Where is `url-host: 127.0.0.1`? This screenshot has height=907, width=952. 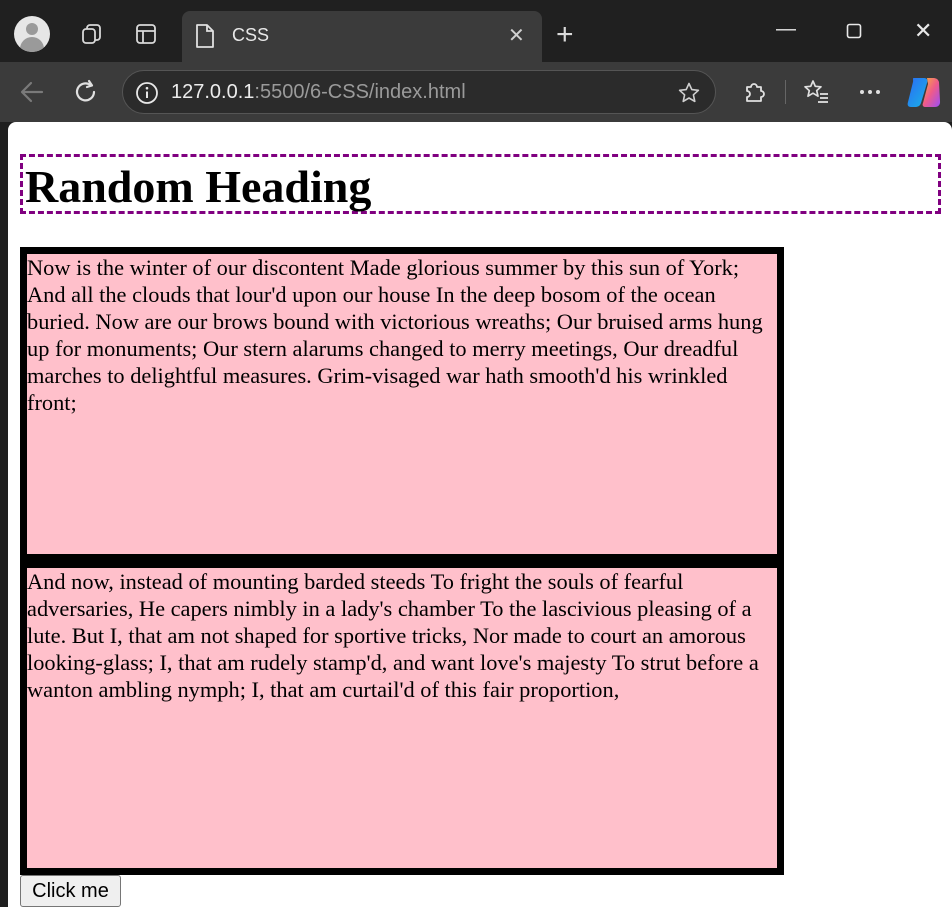 url-host: 127.0.0.1 is located at coordinates (213, 92).